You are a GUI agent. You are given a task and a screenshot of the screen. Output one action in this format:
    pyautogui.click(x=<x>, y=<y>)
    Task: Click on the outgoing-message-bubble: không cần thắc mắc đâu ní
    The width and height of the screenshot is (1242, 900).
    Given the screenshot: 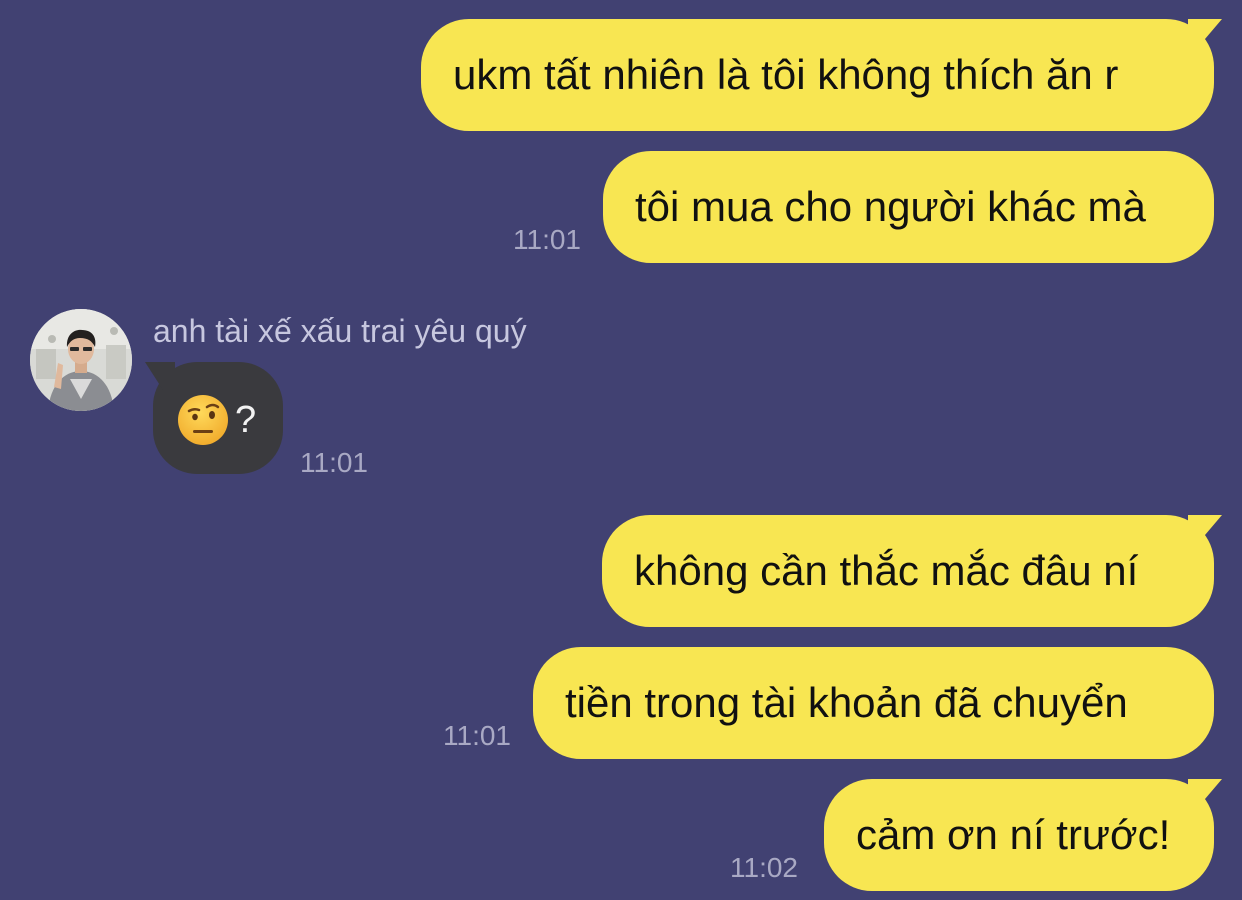 What is the action you would take?
    pyautogui.click(x=912, y=571)
    